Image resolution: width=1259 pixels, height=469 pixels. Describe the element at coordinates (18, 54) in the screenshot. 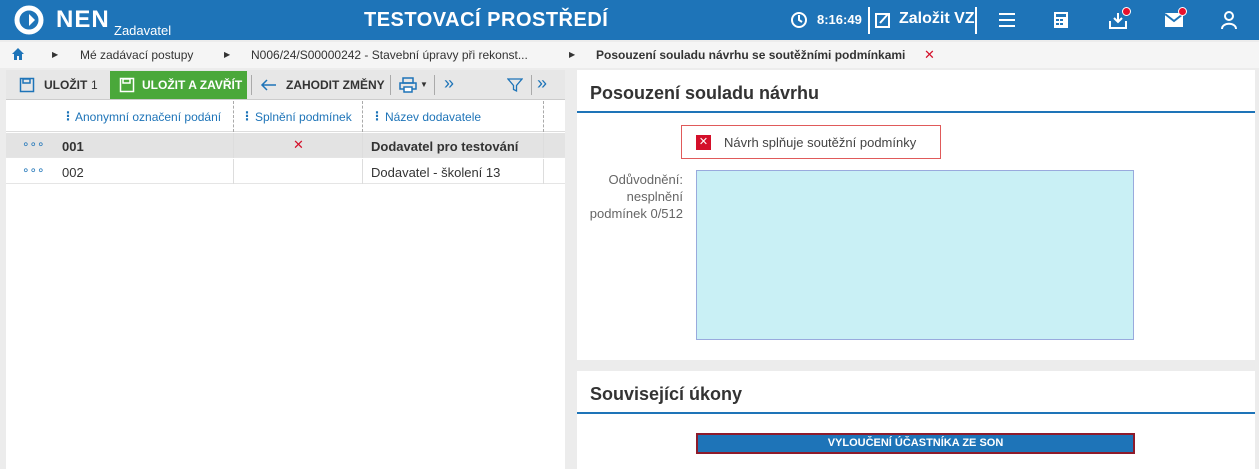

I see `home-icon` at that location.